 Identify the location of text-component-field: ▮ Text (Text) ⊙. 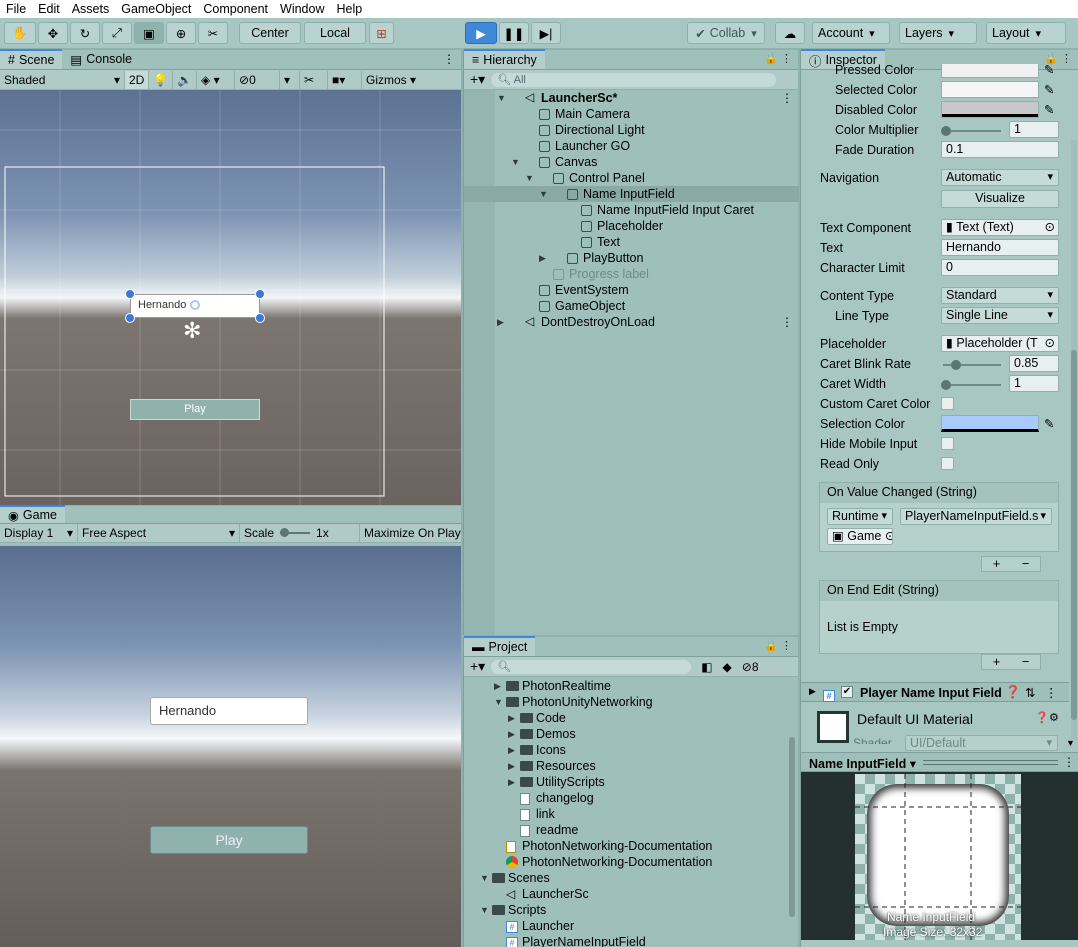
(1000, 227).